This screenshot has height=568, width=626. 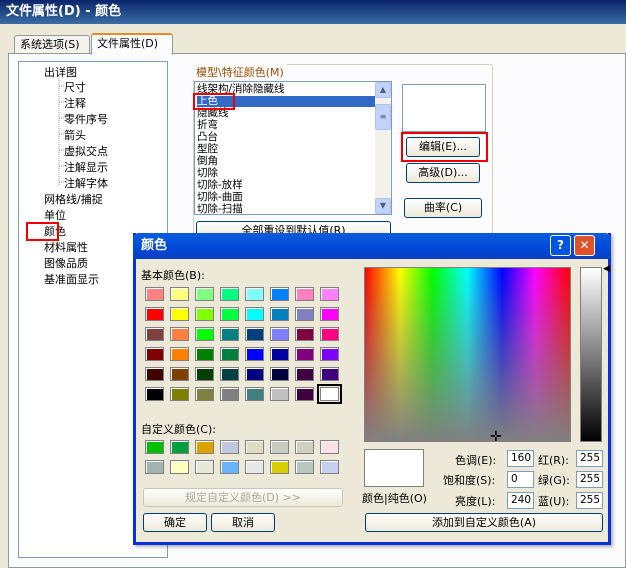 What do you see at coordinates (286, 161) in the screenshot?
I see `list-item: 倒角` at bounding box center [286, 161].